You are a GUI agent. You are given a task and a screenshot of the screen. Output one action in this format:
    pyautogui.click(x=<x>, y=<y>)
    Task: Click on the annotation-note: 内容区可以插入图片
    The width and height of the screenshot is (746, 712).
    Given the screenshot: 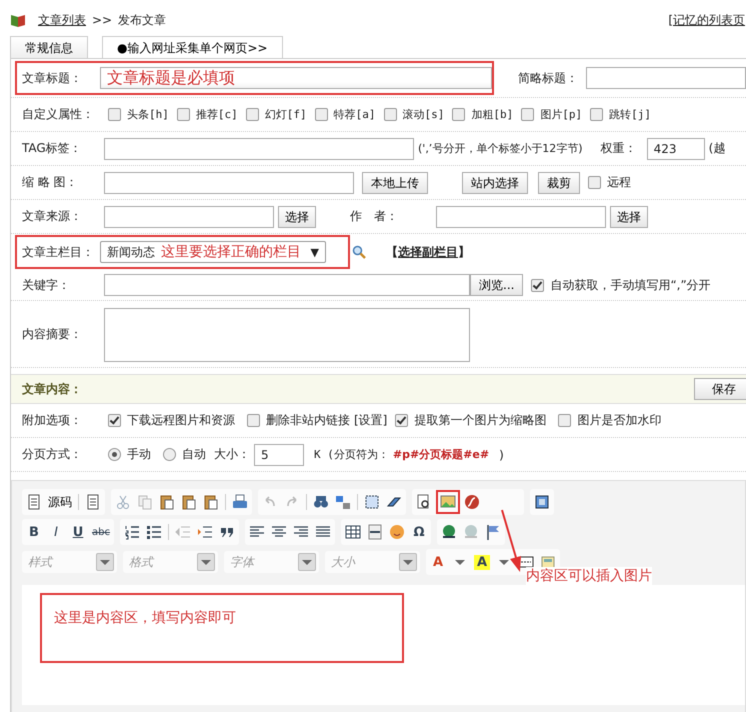 What is the action you would take?
    pyautogui.click(x=589, y=576)
    